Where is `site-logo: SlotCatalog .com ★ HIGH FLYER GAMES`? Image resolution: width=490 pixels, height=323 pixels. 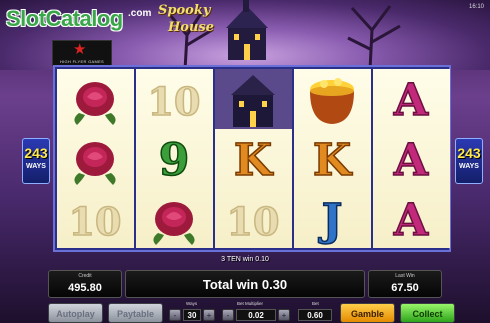
site-logo: SlotCatalog .com ★ HIGH FLYER GAMES is located at coordinates (81, 36).